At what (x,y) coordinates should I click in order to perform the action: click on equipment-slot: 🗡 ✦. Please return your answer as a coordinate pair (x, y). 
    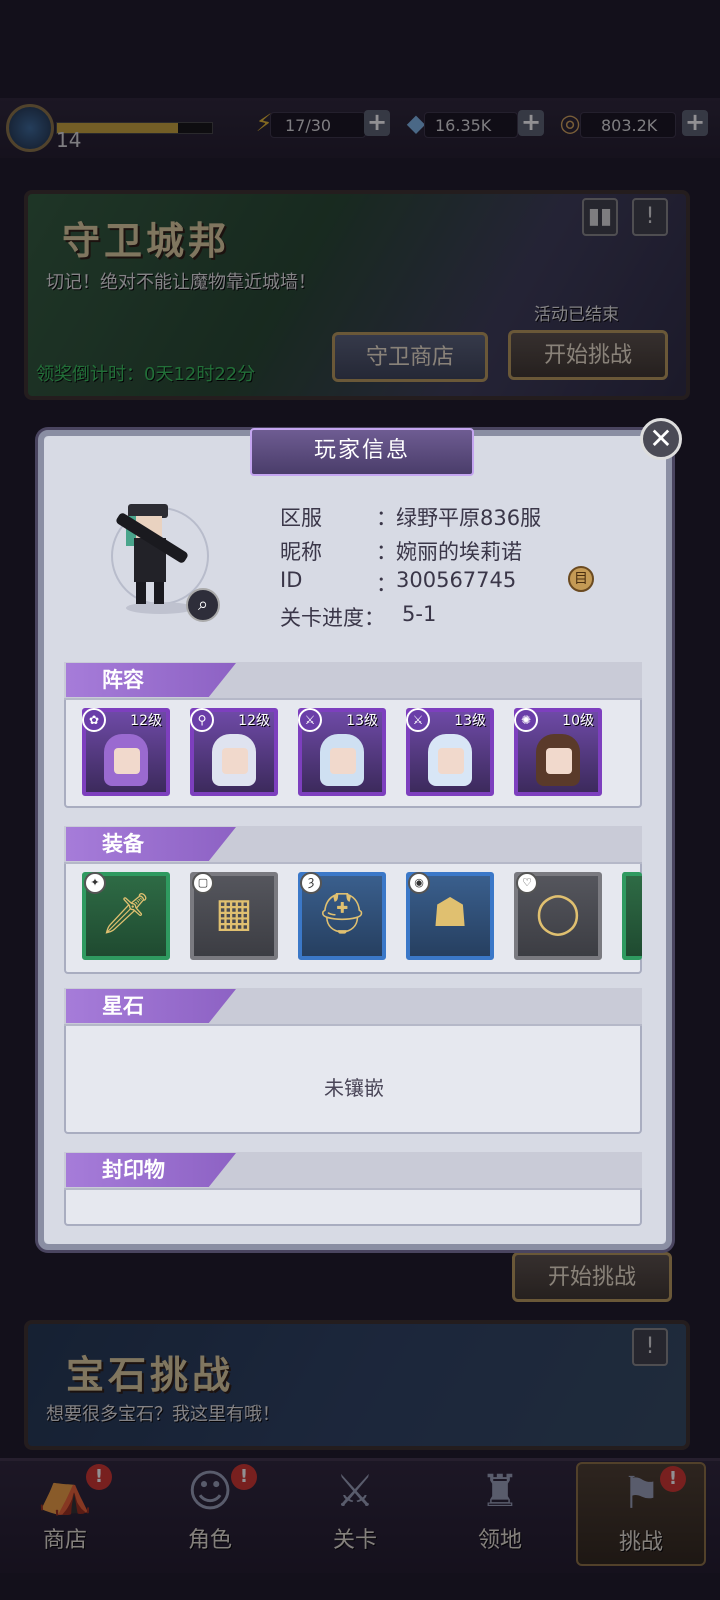
    Looking at the image, I should click on (126, 916).